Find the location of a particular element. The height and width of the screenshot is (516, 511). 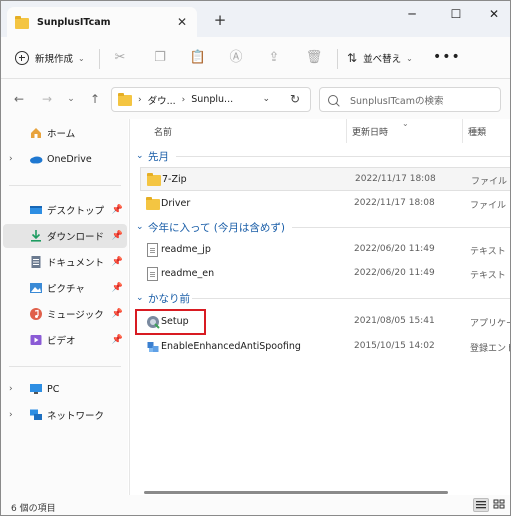

nav-item-desktop: デスクトップ 📌 is located at coordinates (65, 210).